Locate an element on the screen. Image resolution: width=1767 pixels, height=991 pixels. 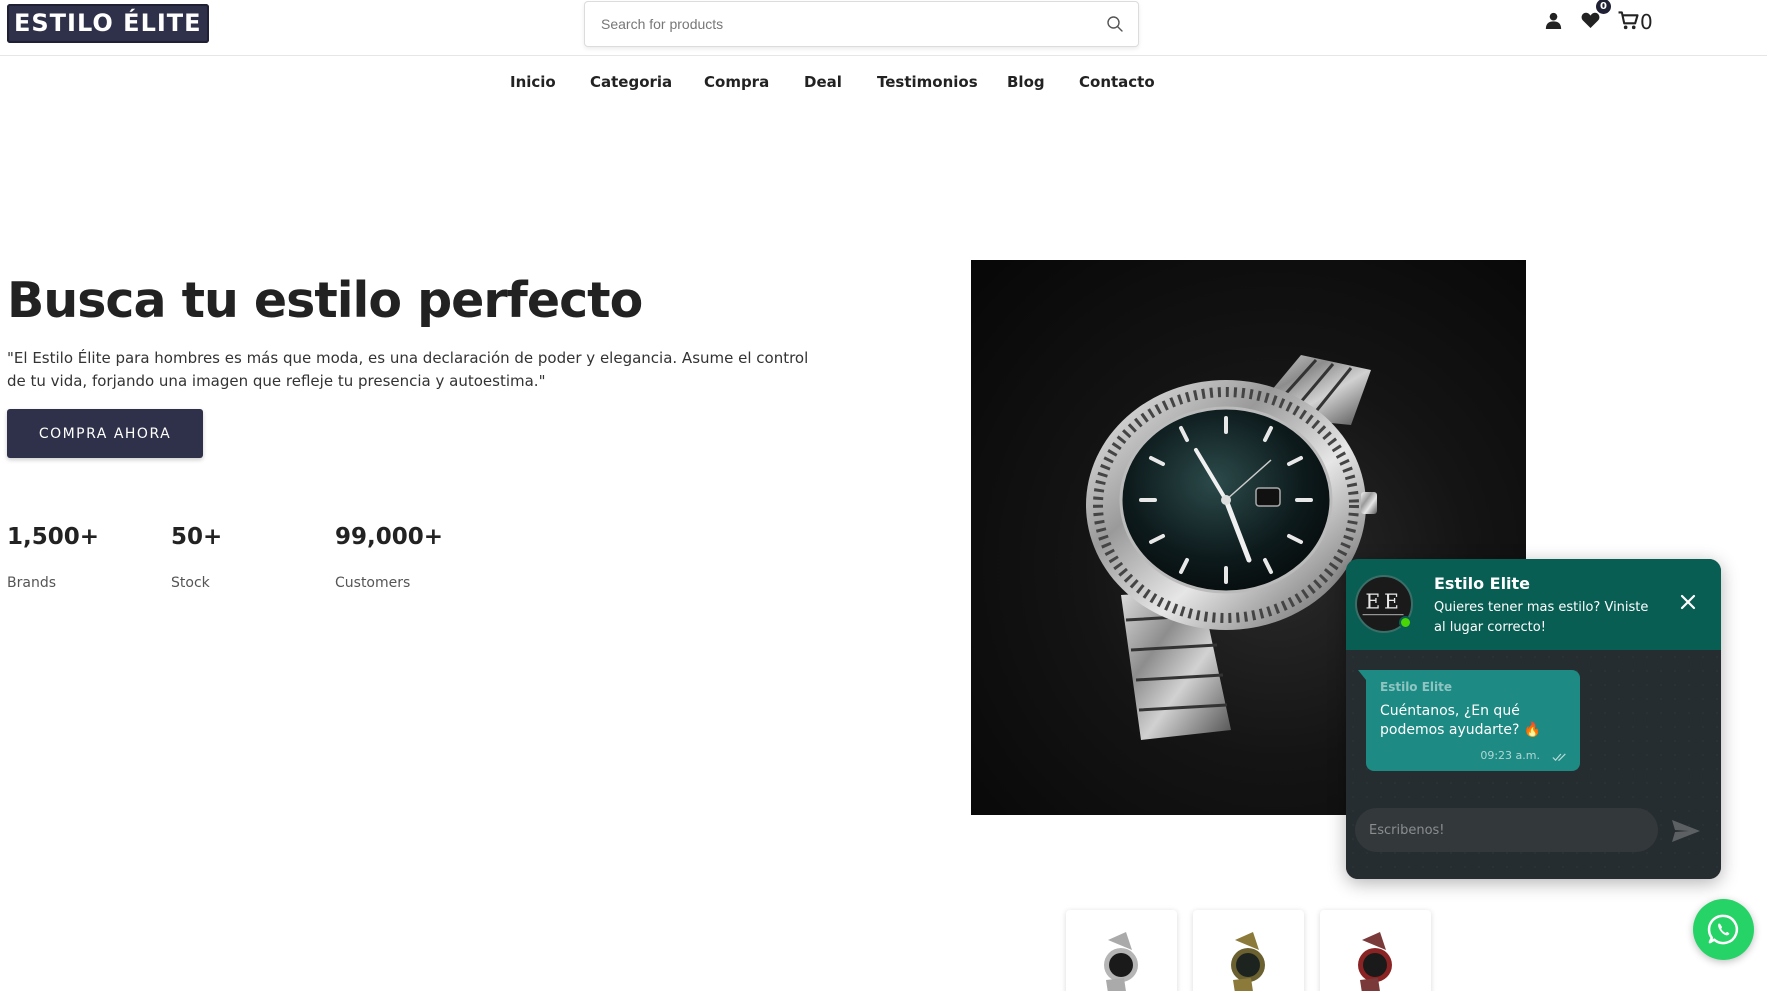
stat-brands: 1,500+ Brands is located at coordinates (53, 557).